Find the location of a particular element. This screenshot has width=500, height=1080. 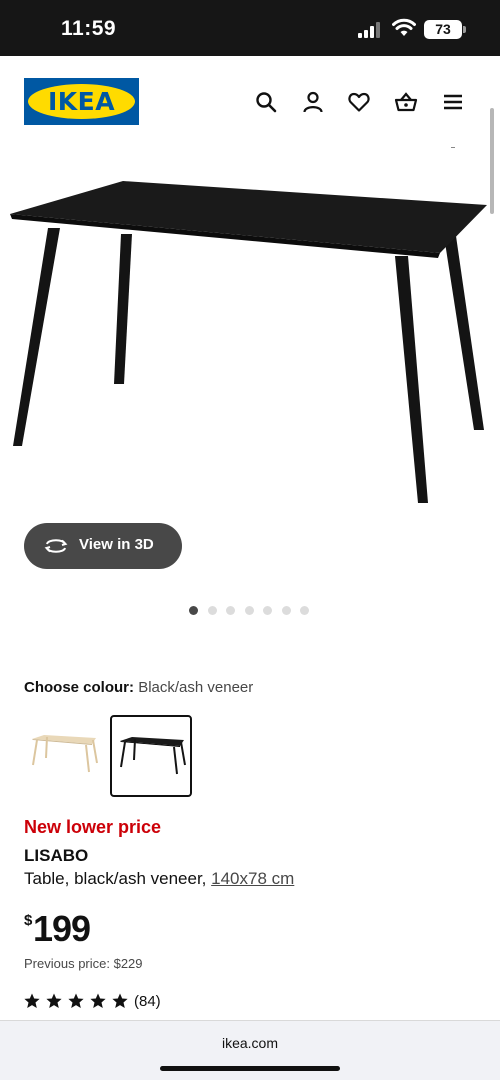

colour-swatch-white-ash is located at coordinates (65, 756).